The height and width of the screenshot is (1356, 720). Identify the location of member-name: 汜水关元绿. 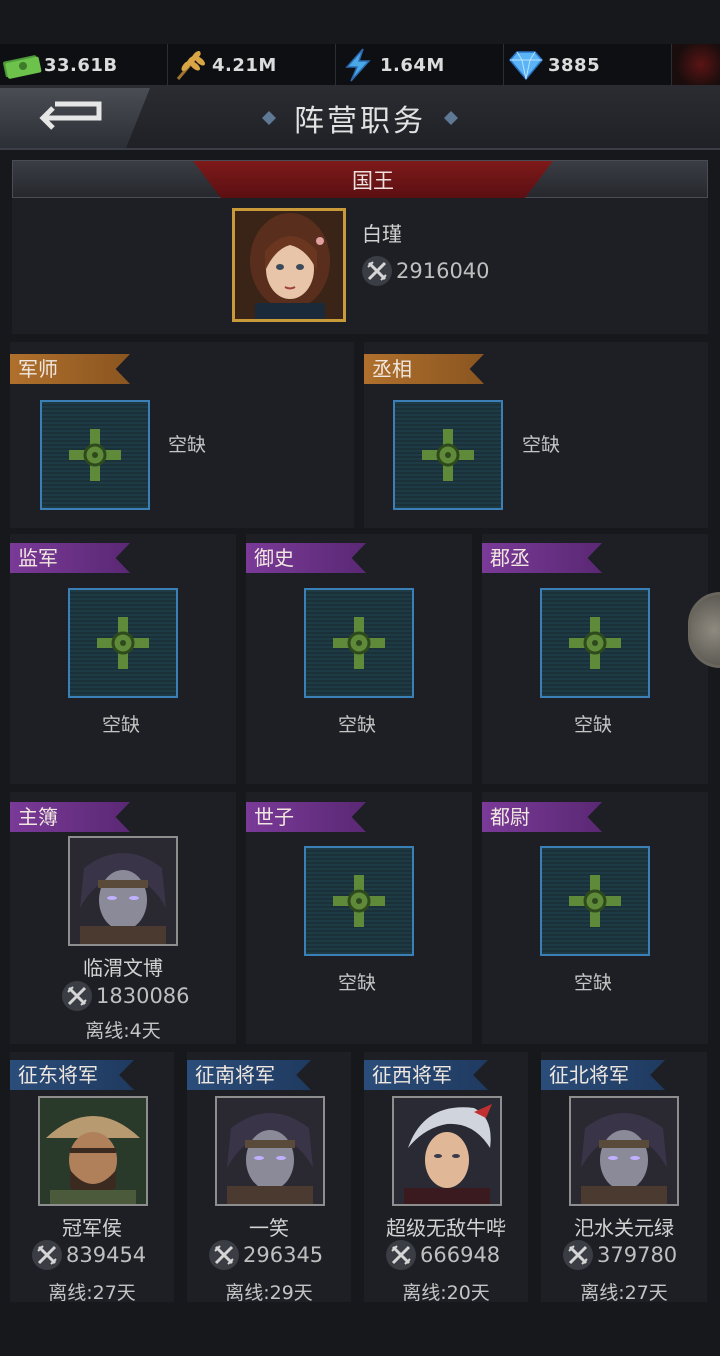
(624, 1228).